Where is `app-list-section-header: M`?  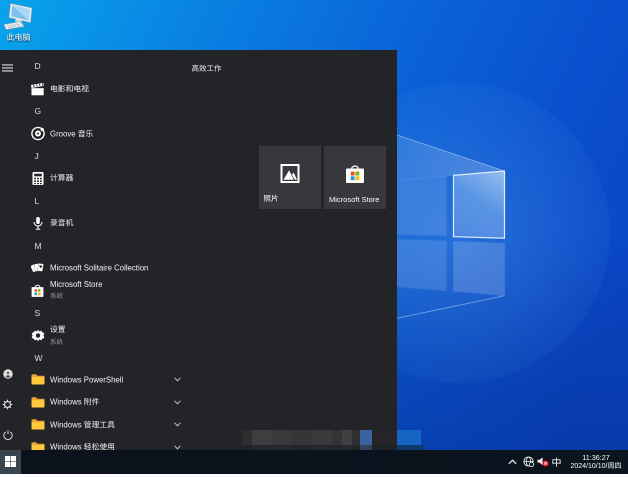
app-list-section-header: M is located at coordinates (112, 245).